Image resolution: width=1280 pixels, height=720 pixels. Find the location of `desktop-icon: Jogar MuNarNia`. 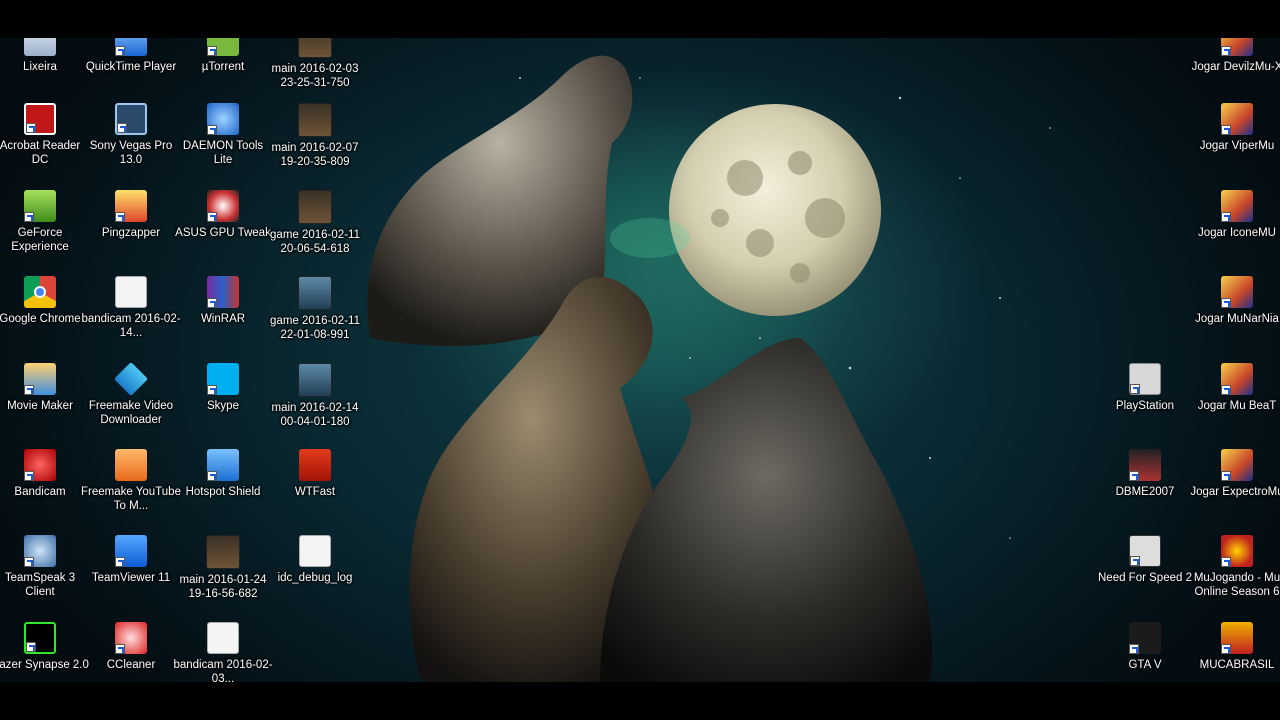

desktop-icon: Jogar MuNarNia is located at coordinates (1236, 301).